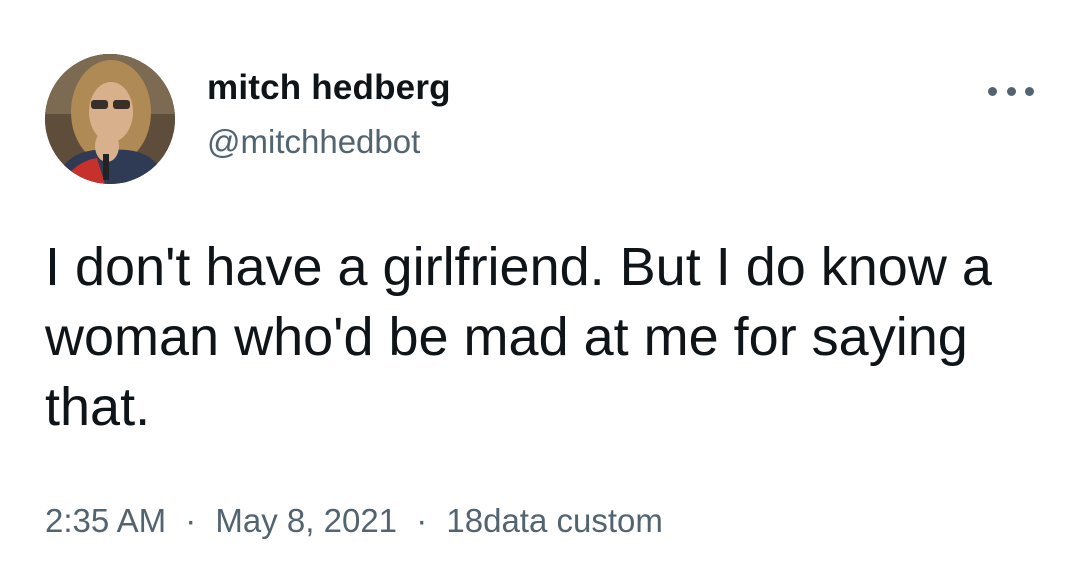 The height and width of the screenshot is (577, 1080). I want to click on profile-photo-icon, so click(110, 119).